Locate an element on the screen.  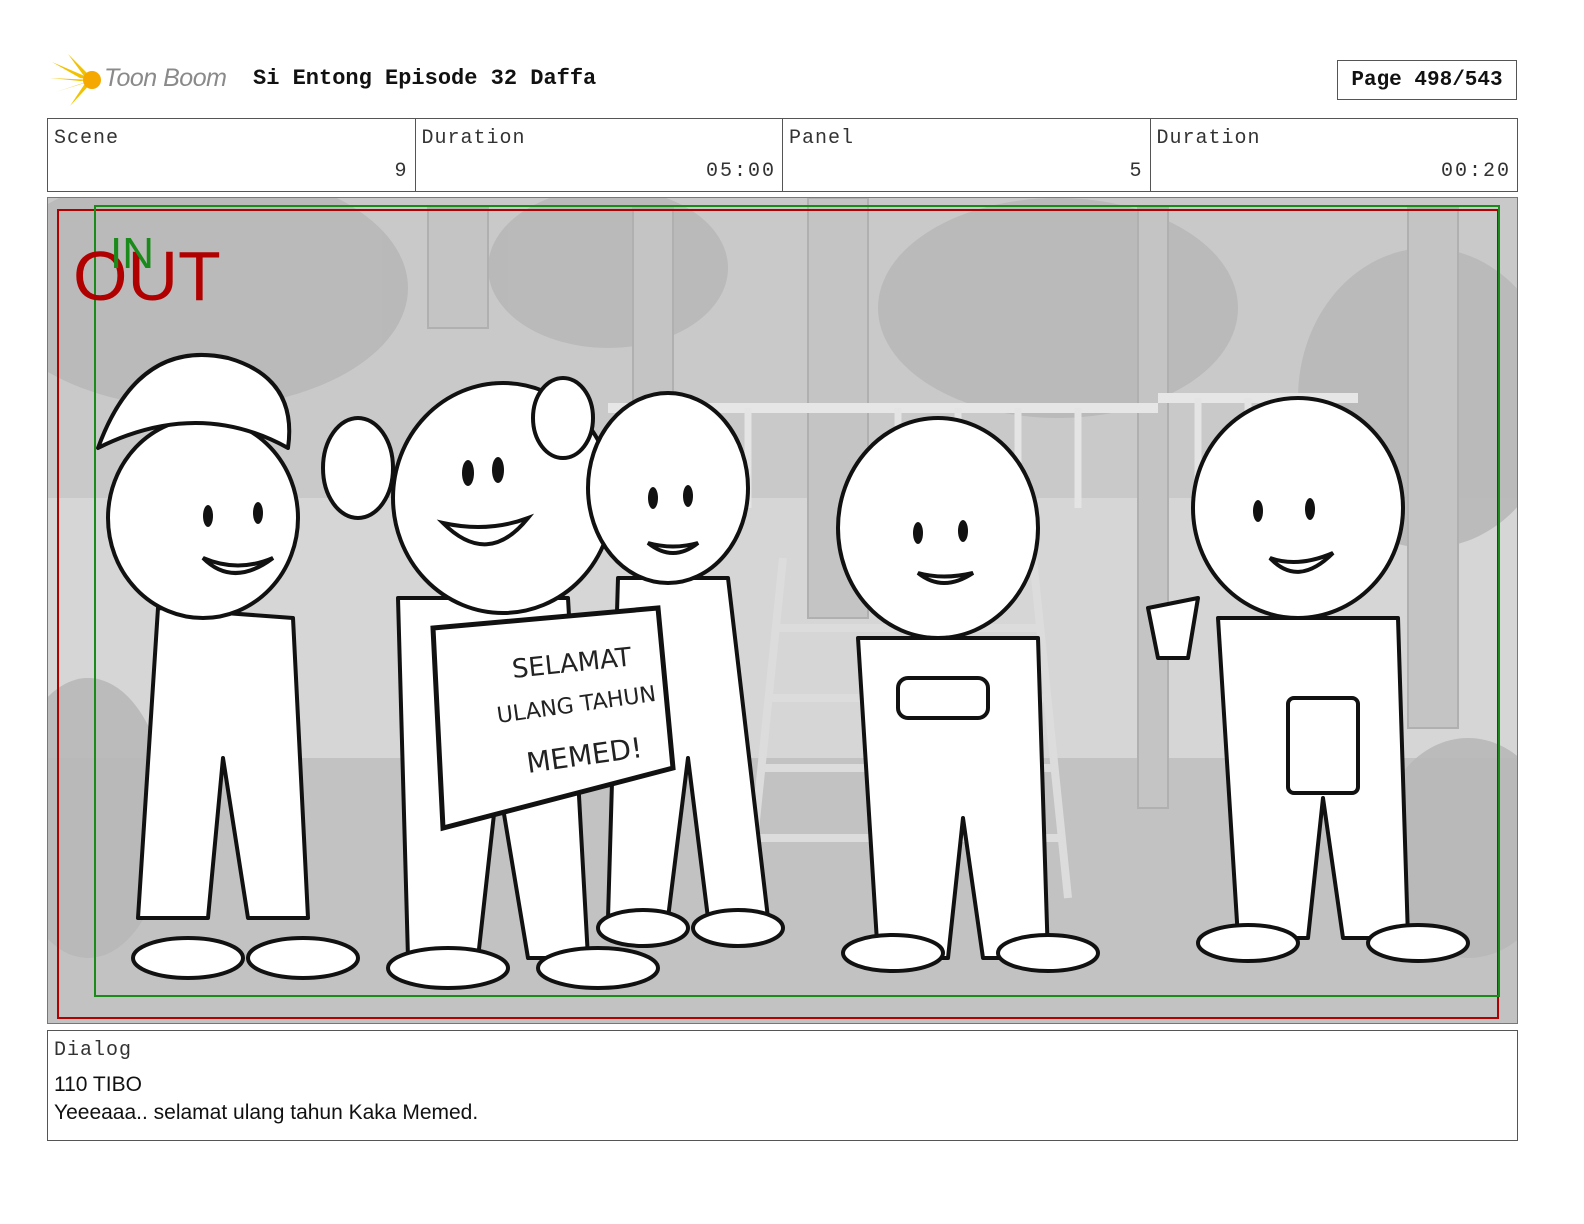
panel-value: 5 is located at coordinates (1136, 171).